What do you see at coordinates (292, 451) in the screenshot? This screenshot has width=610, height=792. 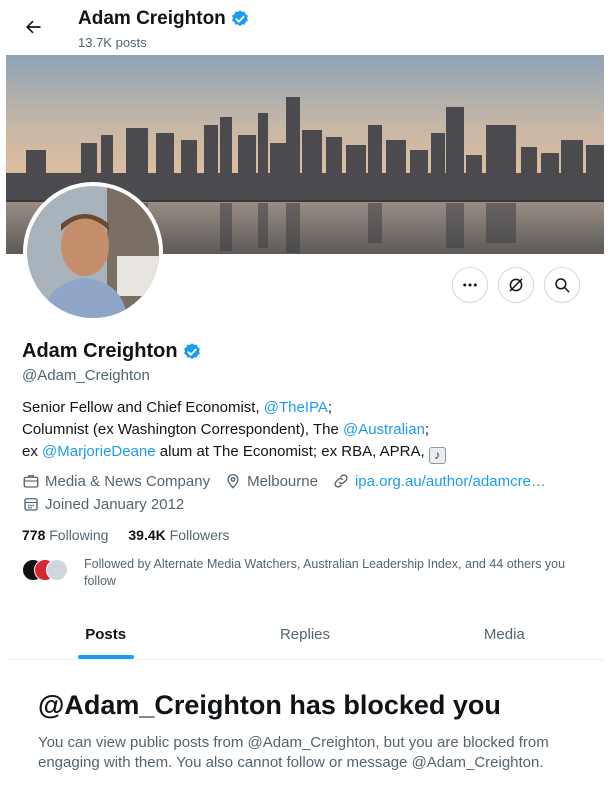 I see `bio-text: alum at The Economist; ex RBA, APRA,` at bounding box center [292, 451].